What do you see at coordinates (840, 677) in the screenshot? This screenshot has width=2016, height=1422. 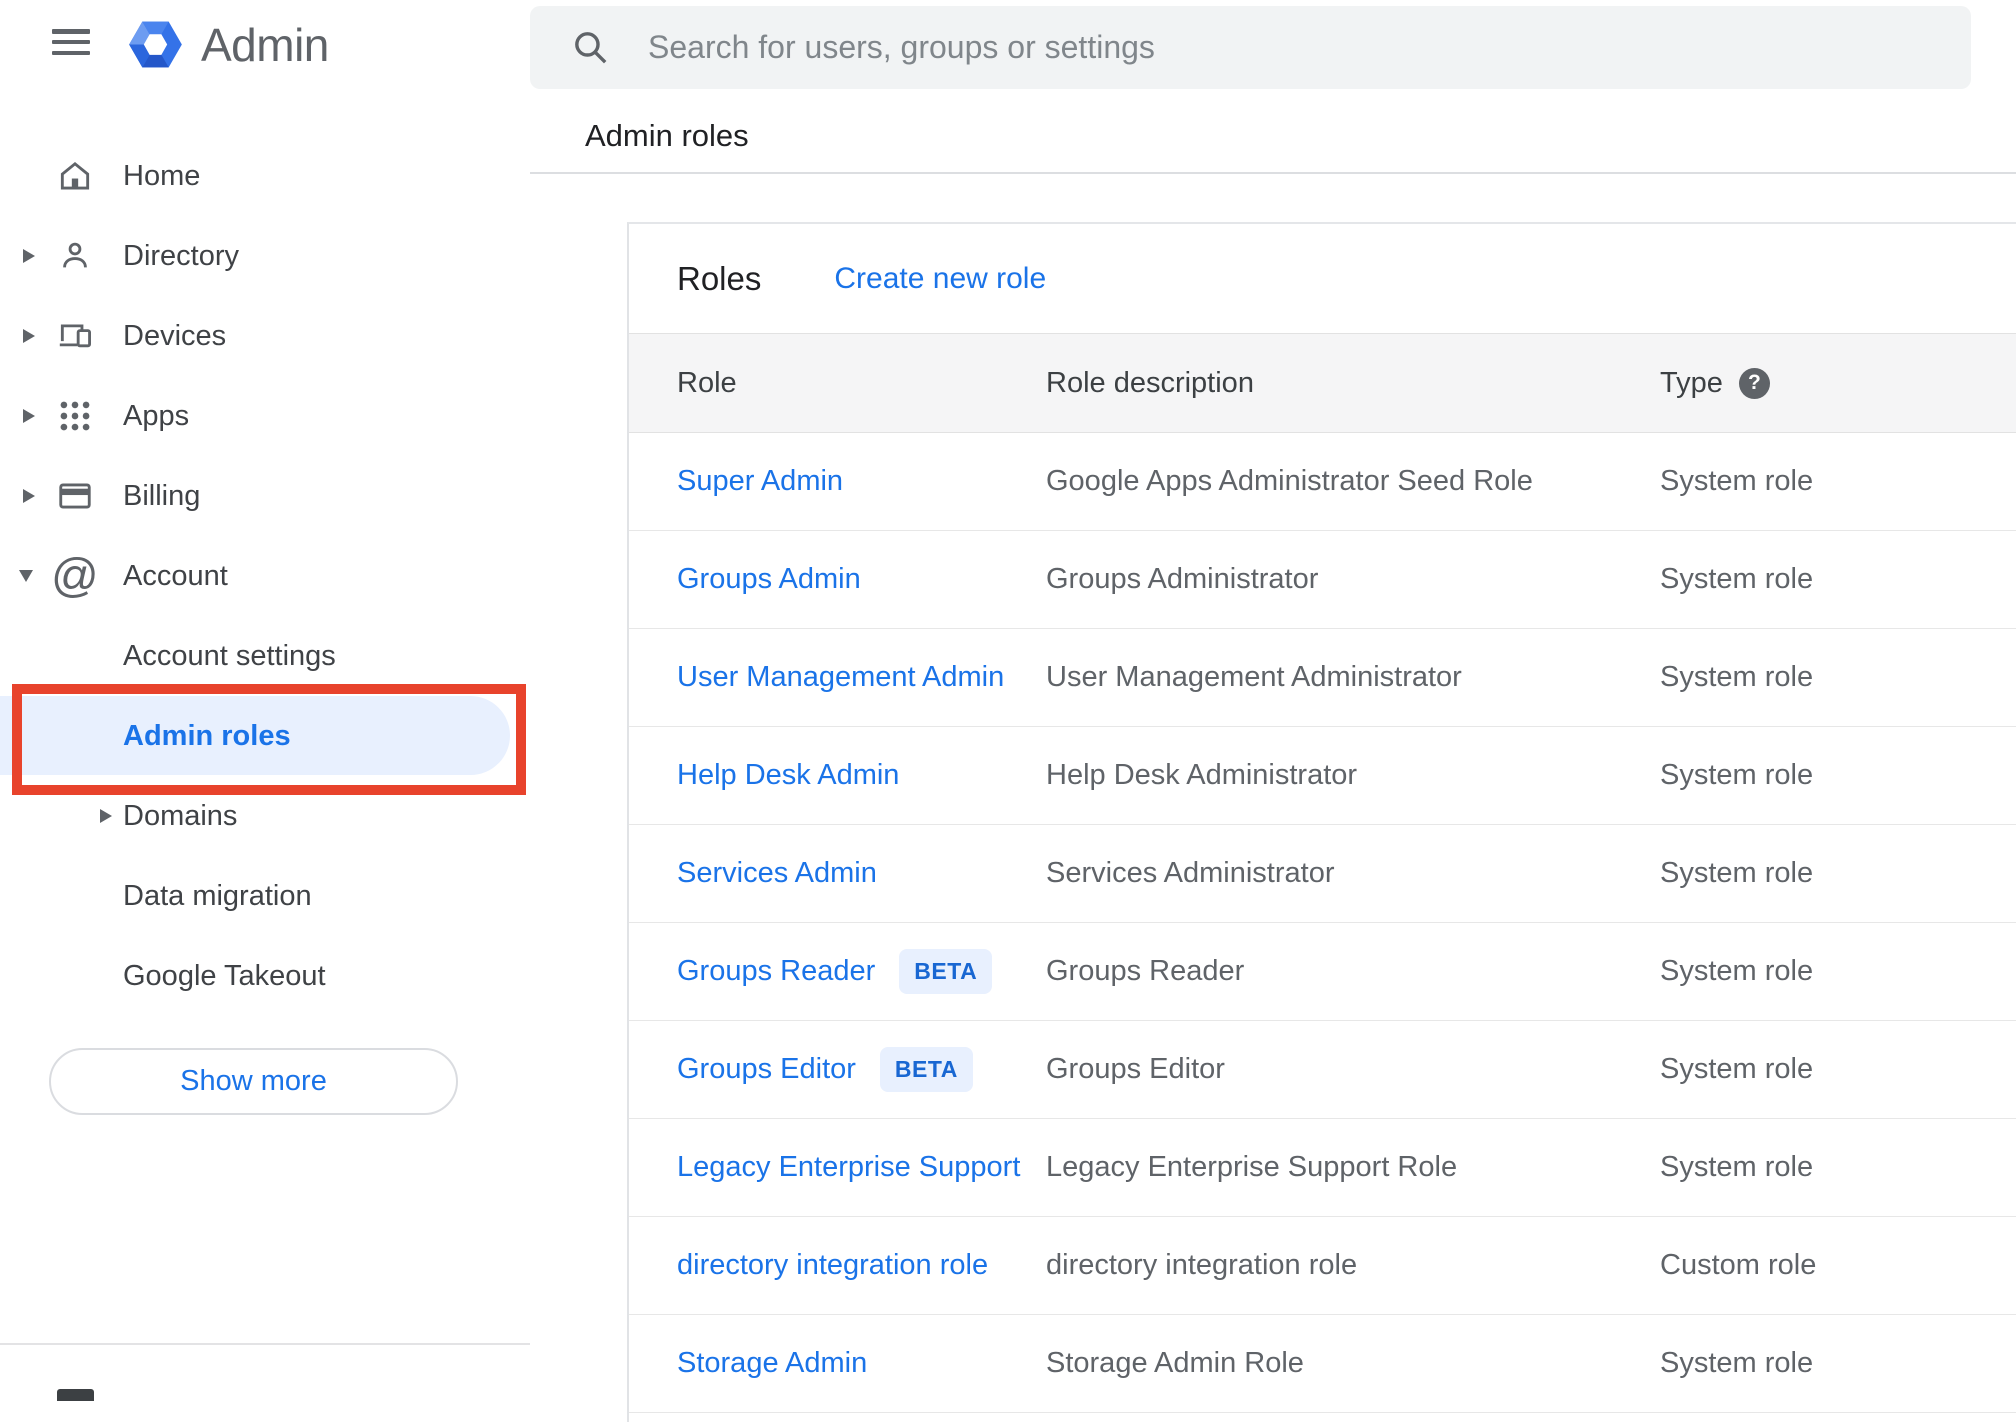 I see `role-link: User Management Admin` at bounding box center [840, 677].